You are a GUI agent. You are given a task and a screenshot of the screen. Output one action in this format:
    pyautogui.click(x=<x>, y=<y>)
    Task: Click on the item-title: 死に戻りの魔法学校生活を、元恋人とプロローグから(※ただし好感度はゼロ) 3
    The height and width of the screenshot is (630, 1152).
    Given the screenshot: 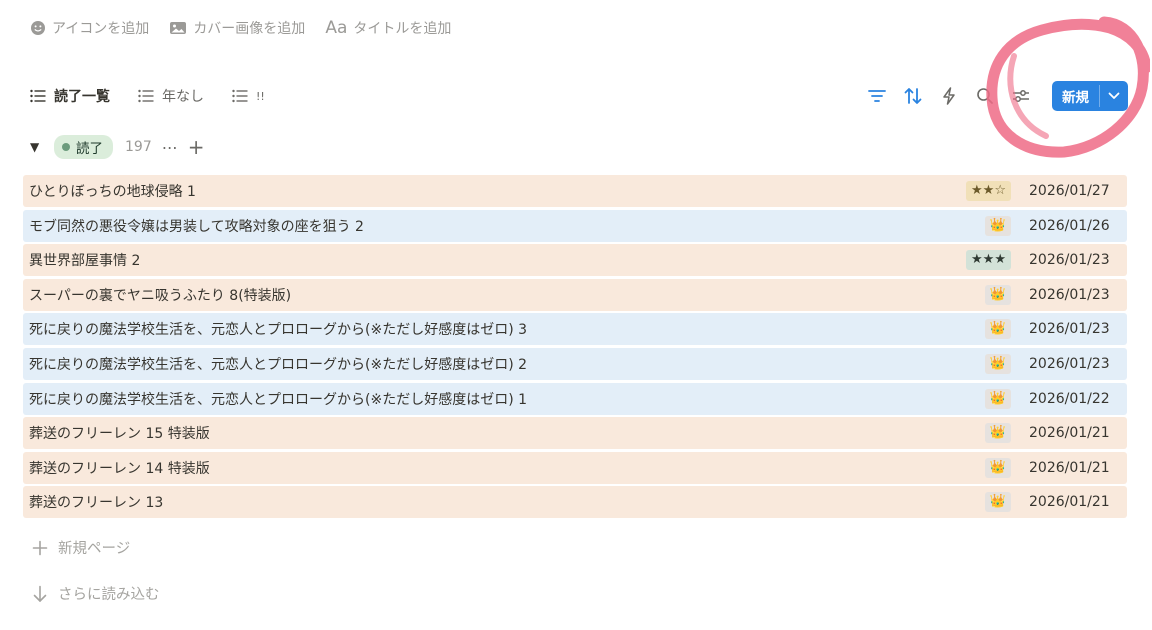 What is the action you would take?
    pyautogui.click(x=278, y=330)
    